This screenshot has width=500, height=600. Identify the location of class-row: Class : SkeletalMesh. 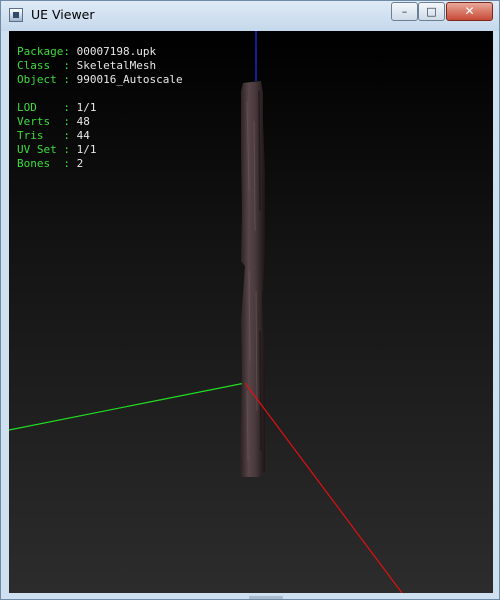
(87, 65).